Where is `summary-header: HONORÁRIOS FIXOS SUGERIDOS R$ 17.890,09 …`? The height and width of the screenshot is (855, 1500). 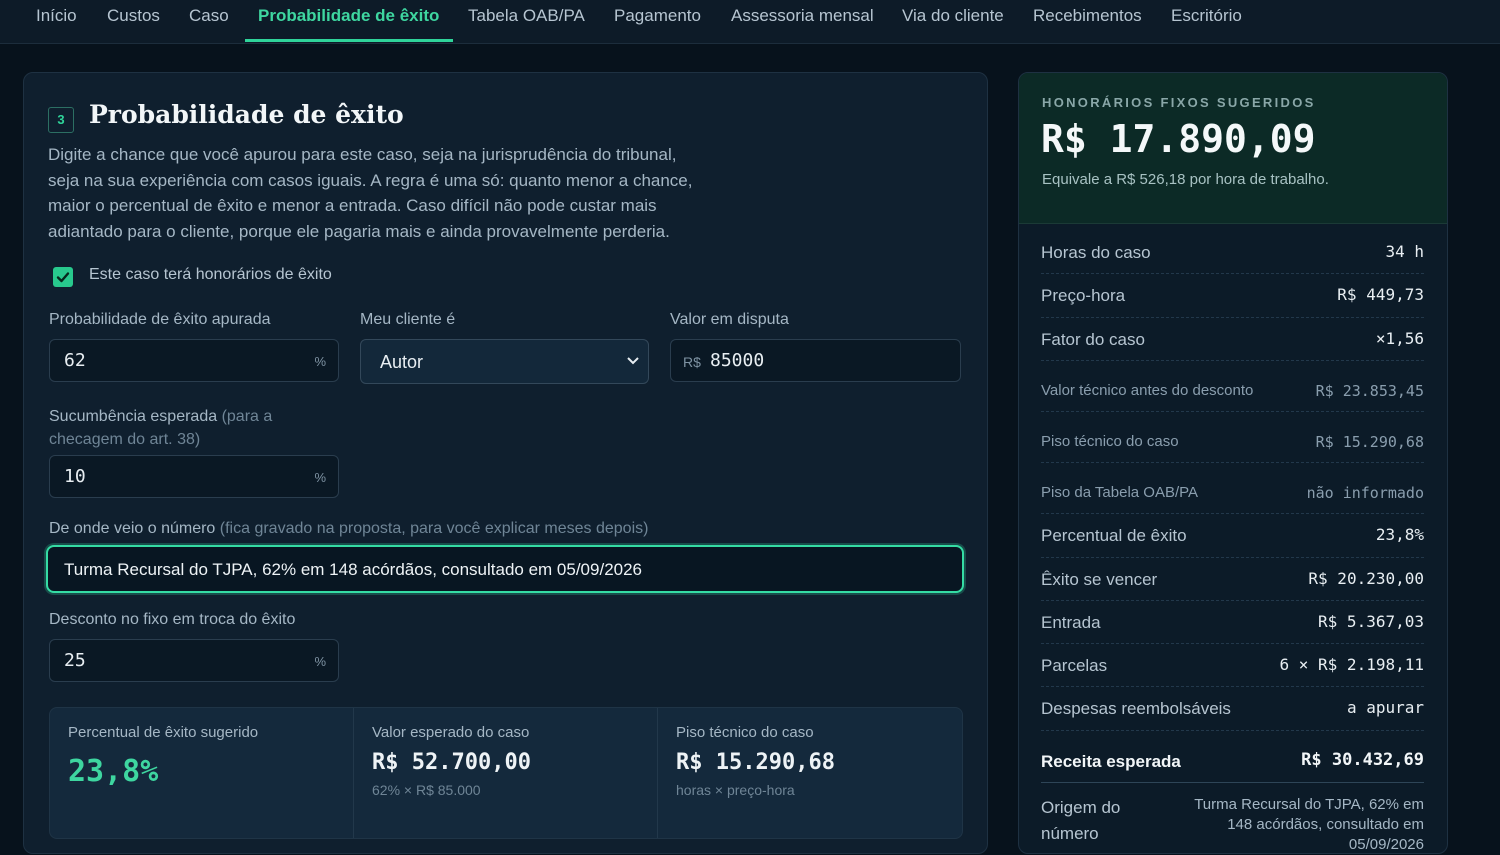 summary-header: HONORÁRIOS FIXOS SUGERIDOS R$ 17.890,09 … is located at coordinates (1233, 148).